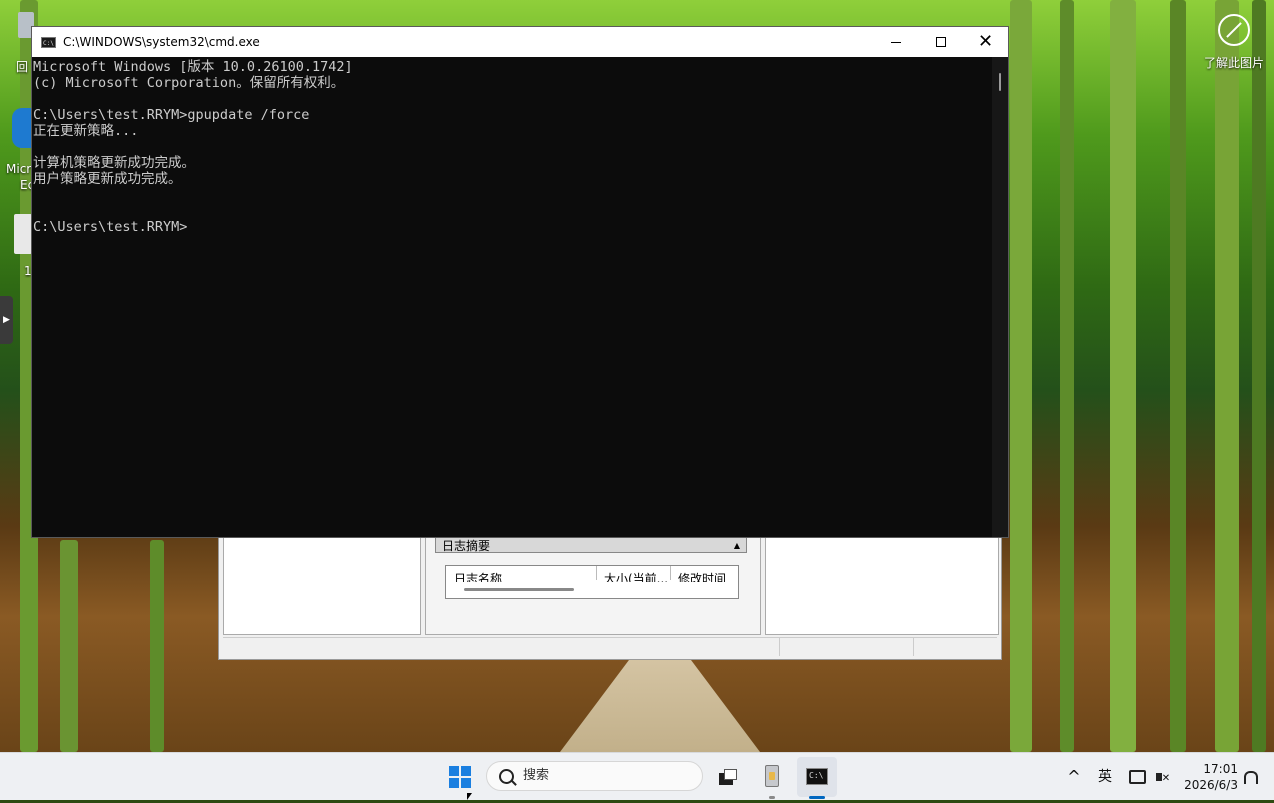  What do you see at coordinates (1220, 769) in the screenshot?
I see `clock-time: 17:01` at bounding box center [1220, 769].